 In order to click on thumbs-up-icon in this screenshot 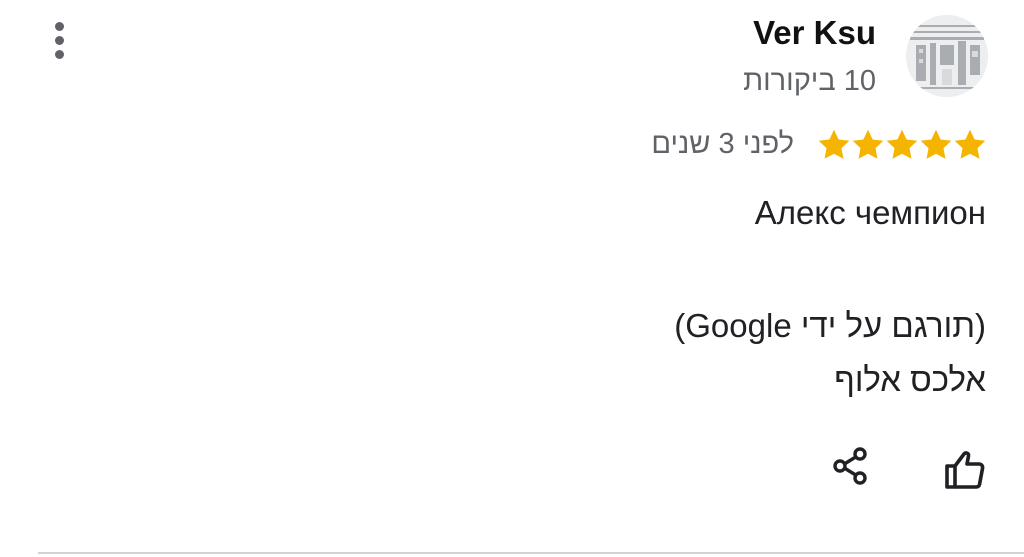, I will do `click(965, 470)`.